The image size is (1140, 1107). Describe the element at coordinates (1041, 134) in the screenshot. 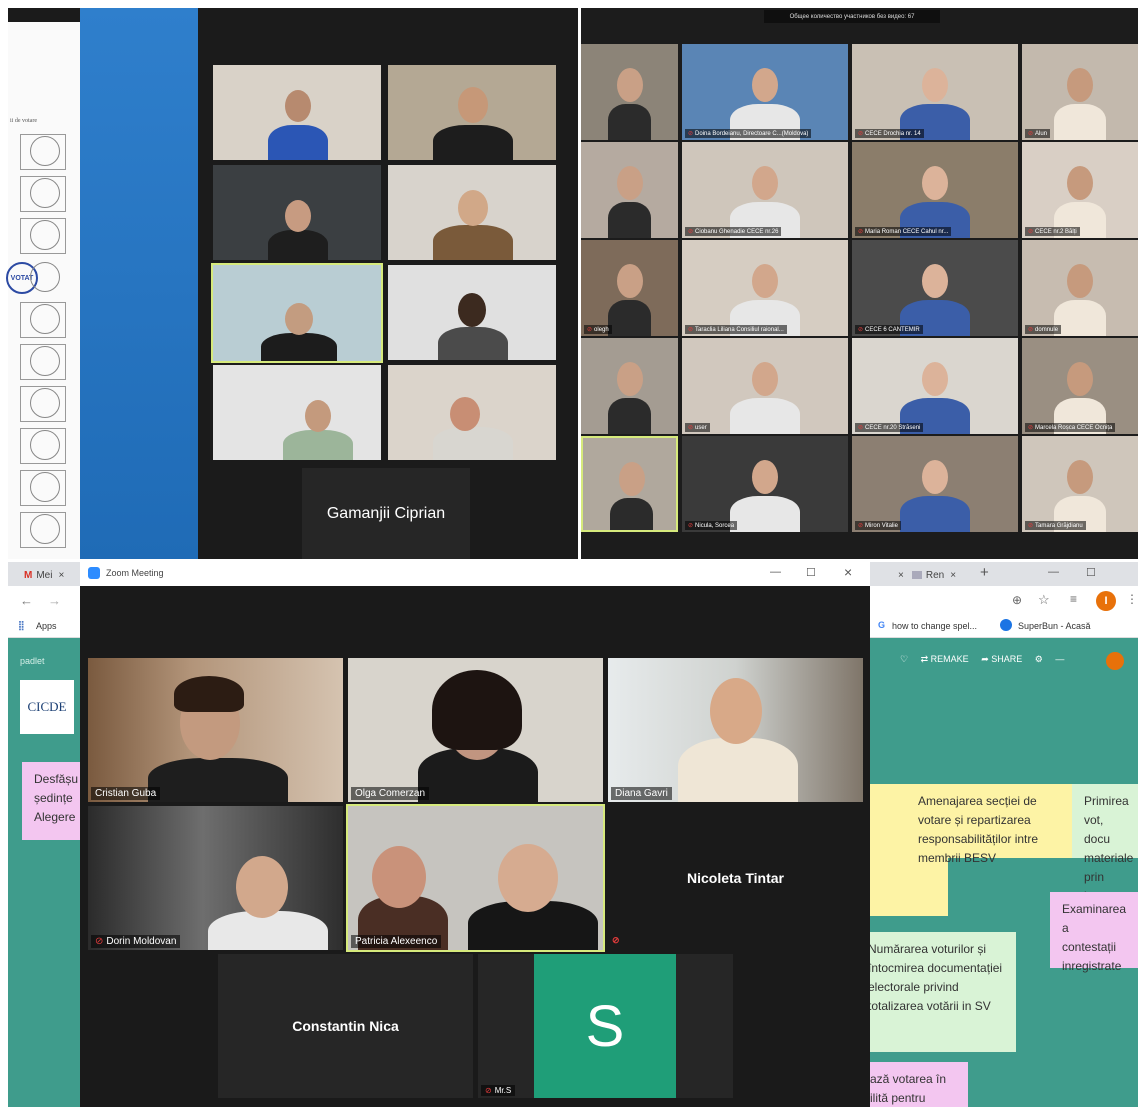

I see `participant-name-text: Alun` at that location.